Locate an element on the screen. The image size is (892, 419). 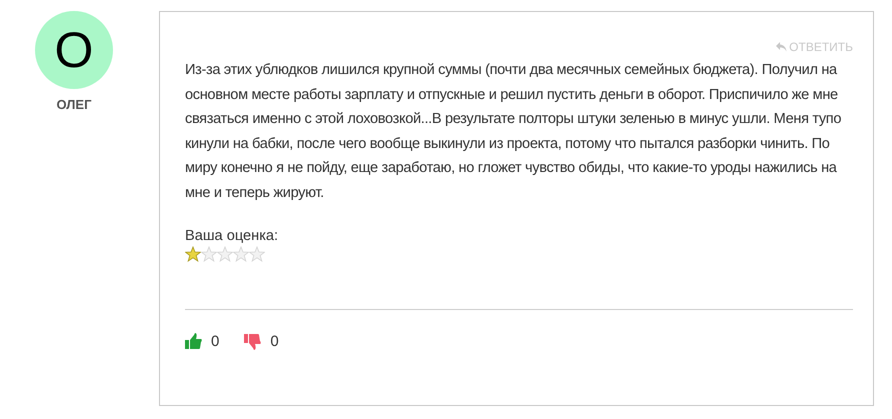
thumbs-up-icon is located at coordinates (193, 341).